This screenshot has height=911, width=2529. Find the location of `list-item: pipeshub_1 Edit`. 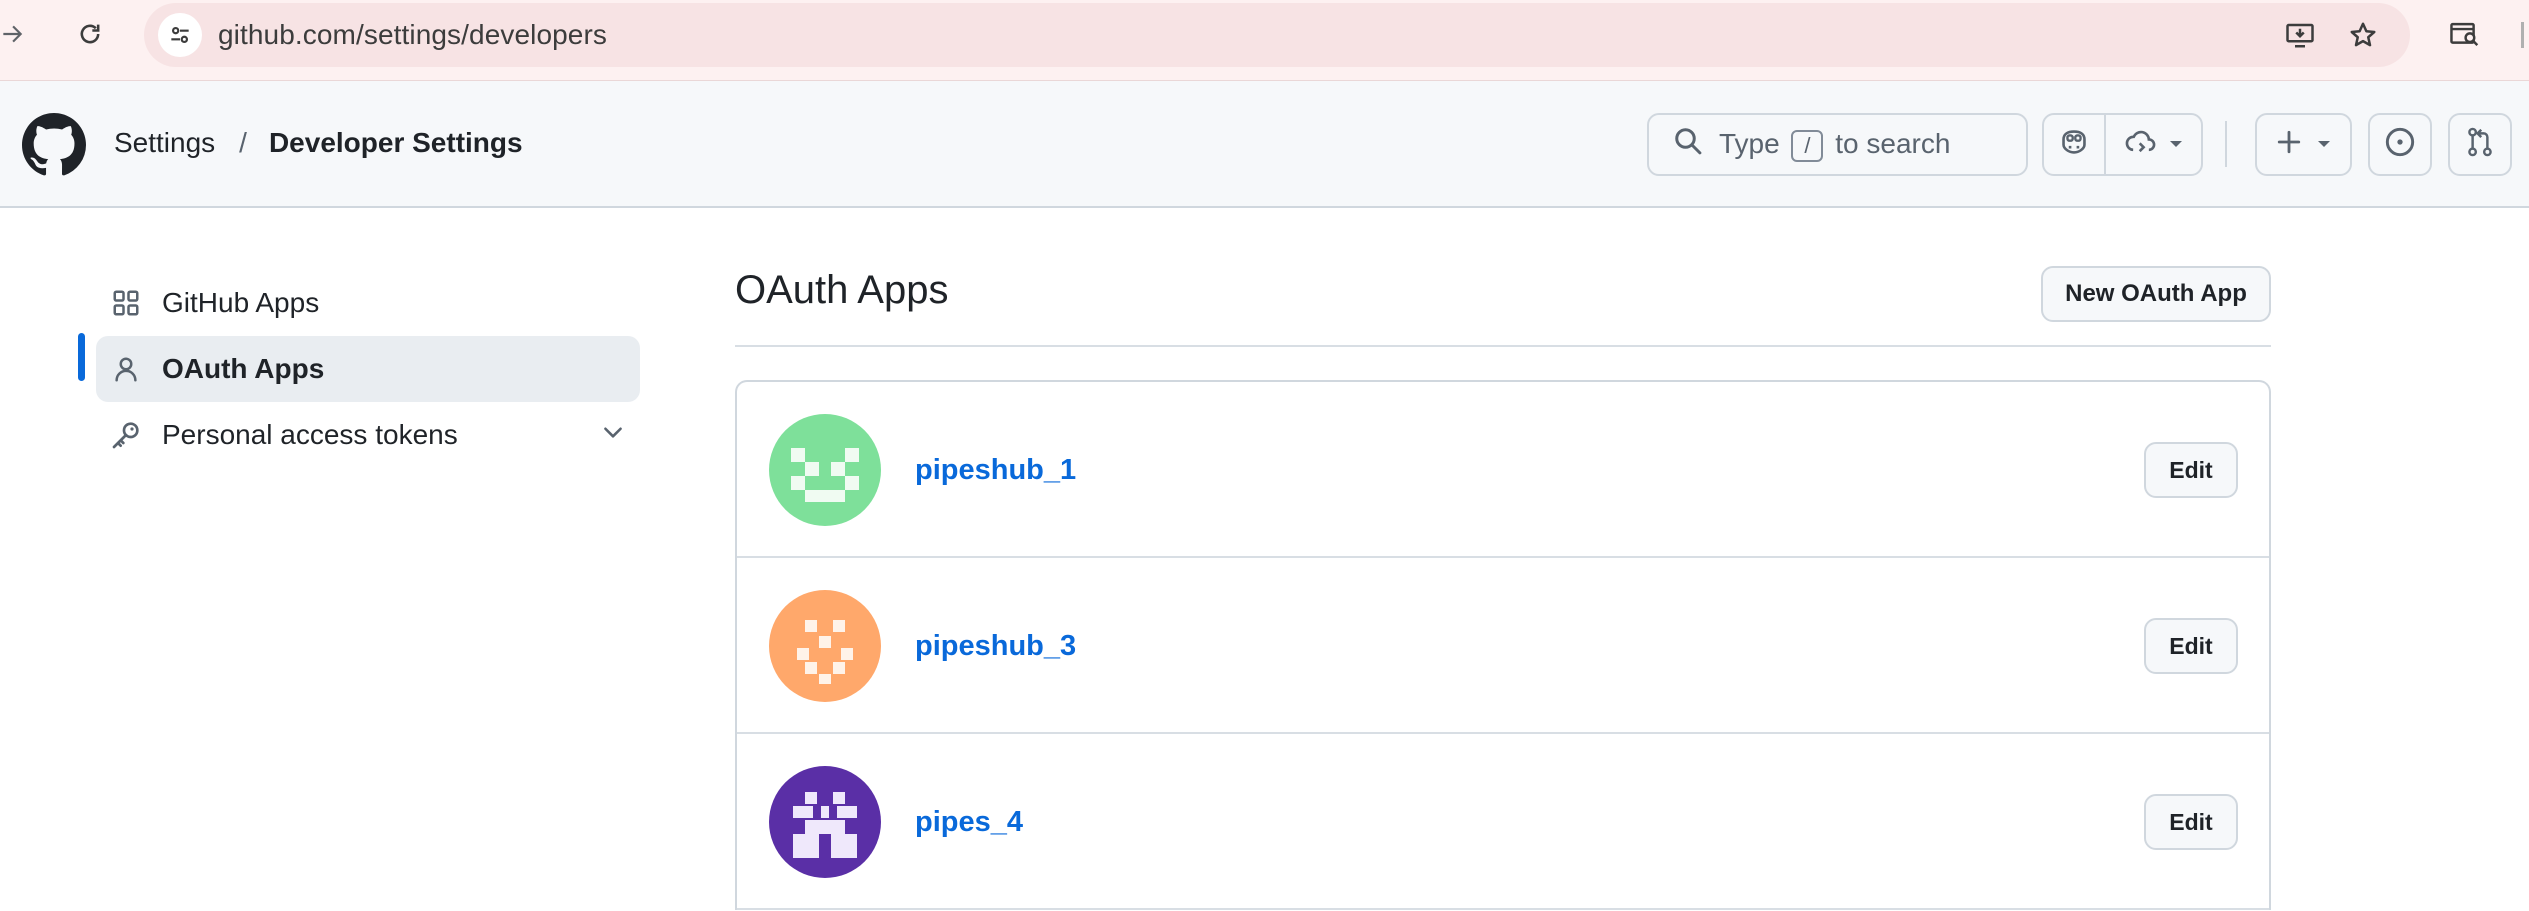

list-item: pipeshub_1 Edit is located at coordinates (1503, 470).